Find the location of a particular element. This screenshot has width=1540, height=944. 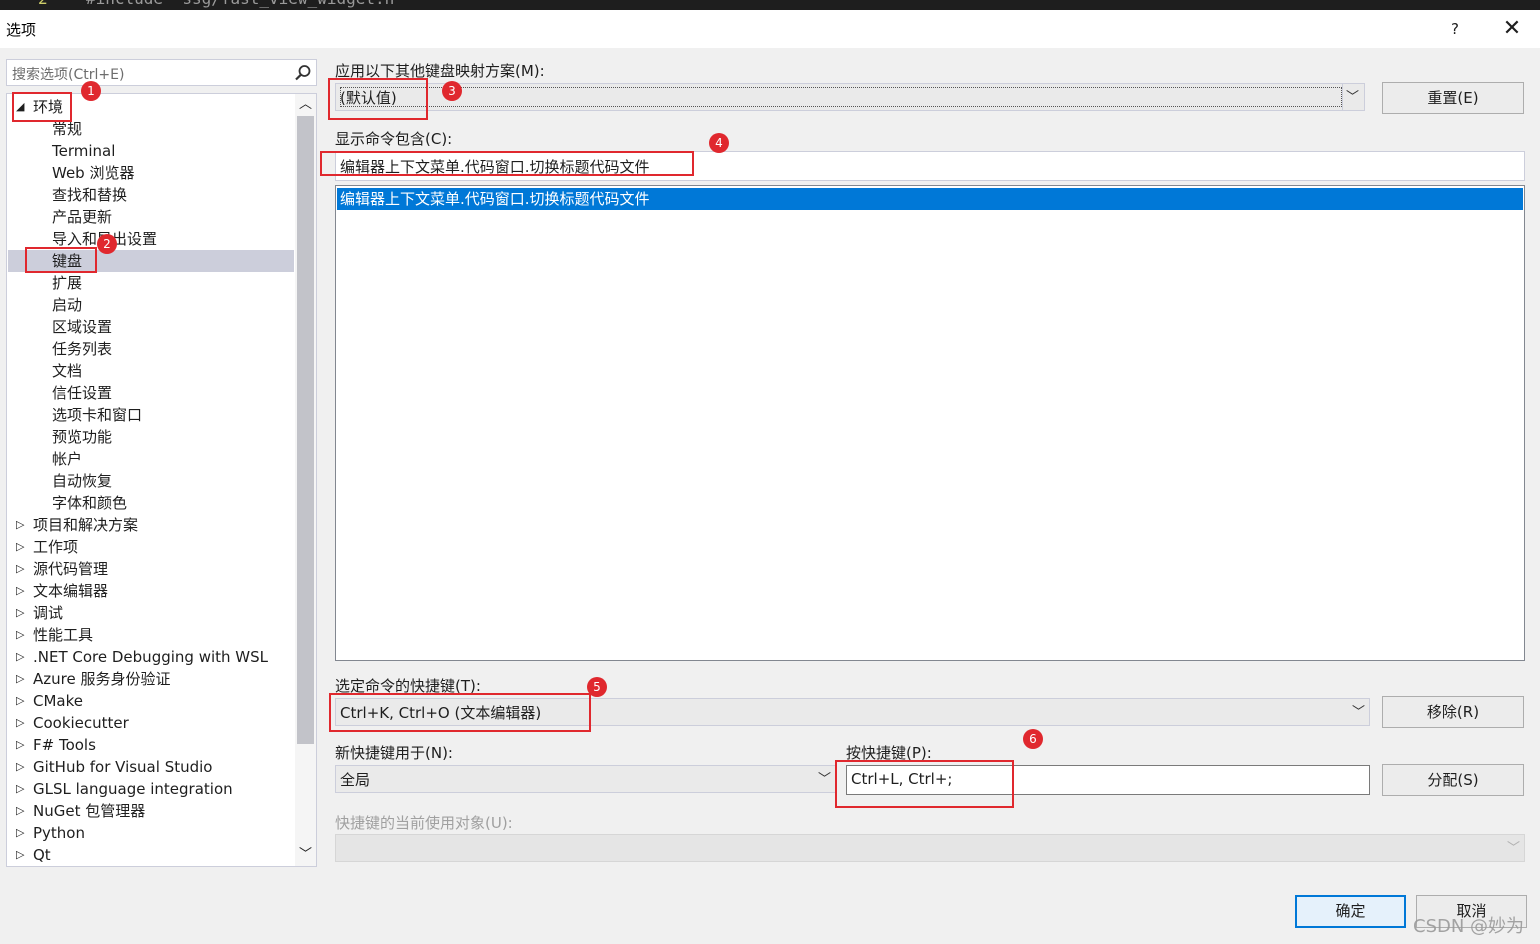

show-commands-input: 编辑器上下文菜单.代码窗口.切换标题代码文件 is located at coordinates (930, 166).